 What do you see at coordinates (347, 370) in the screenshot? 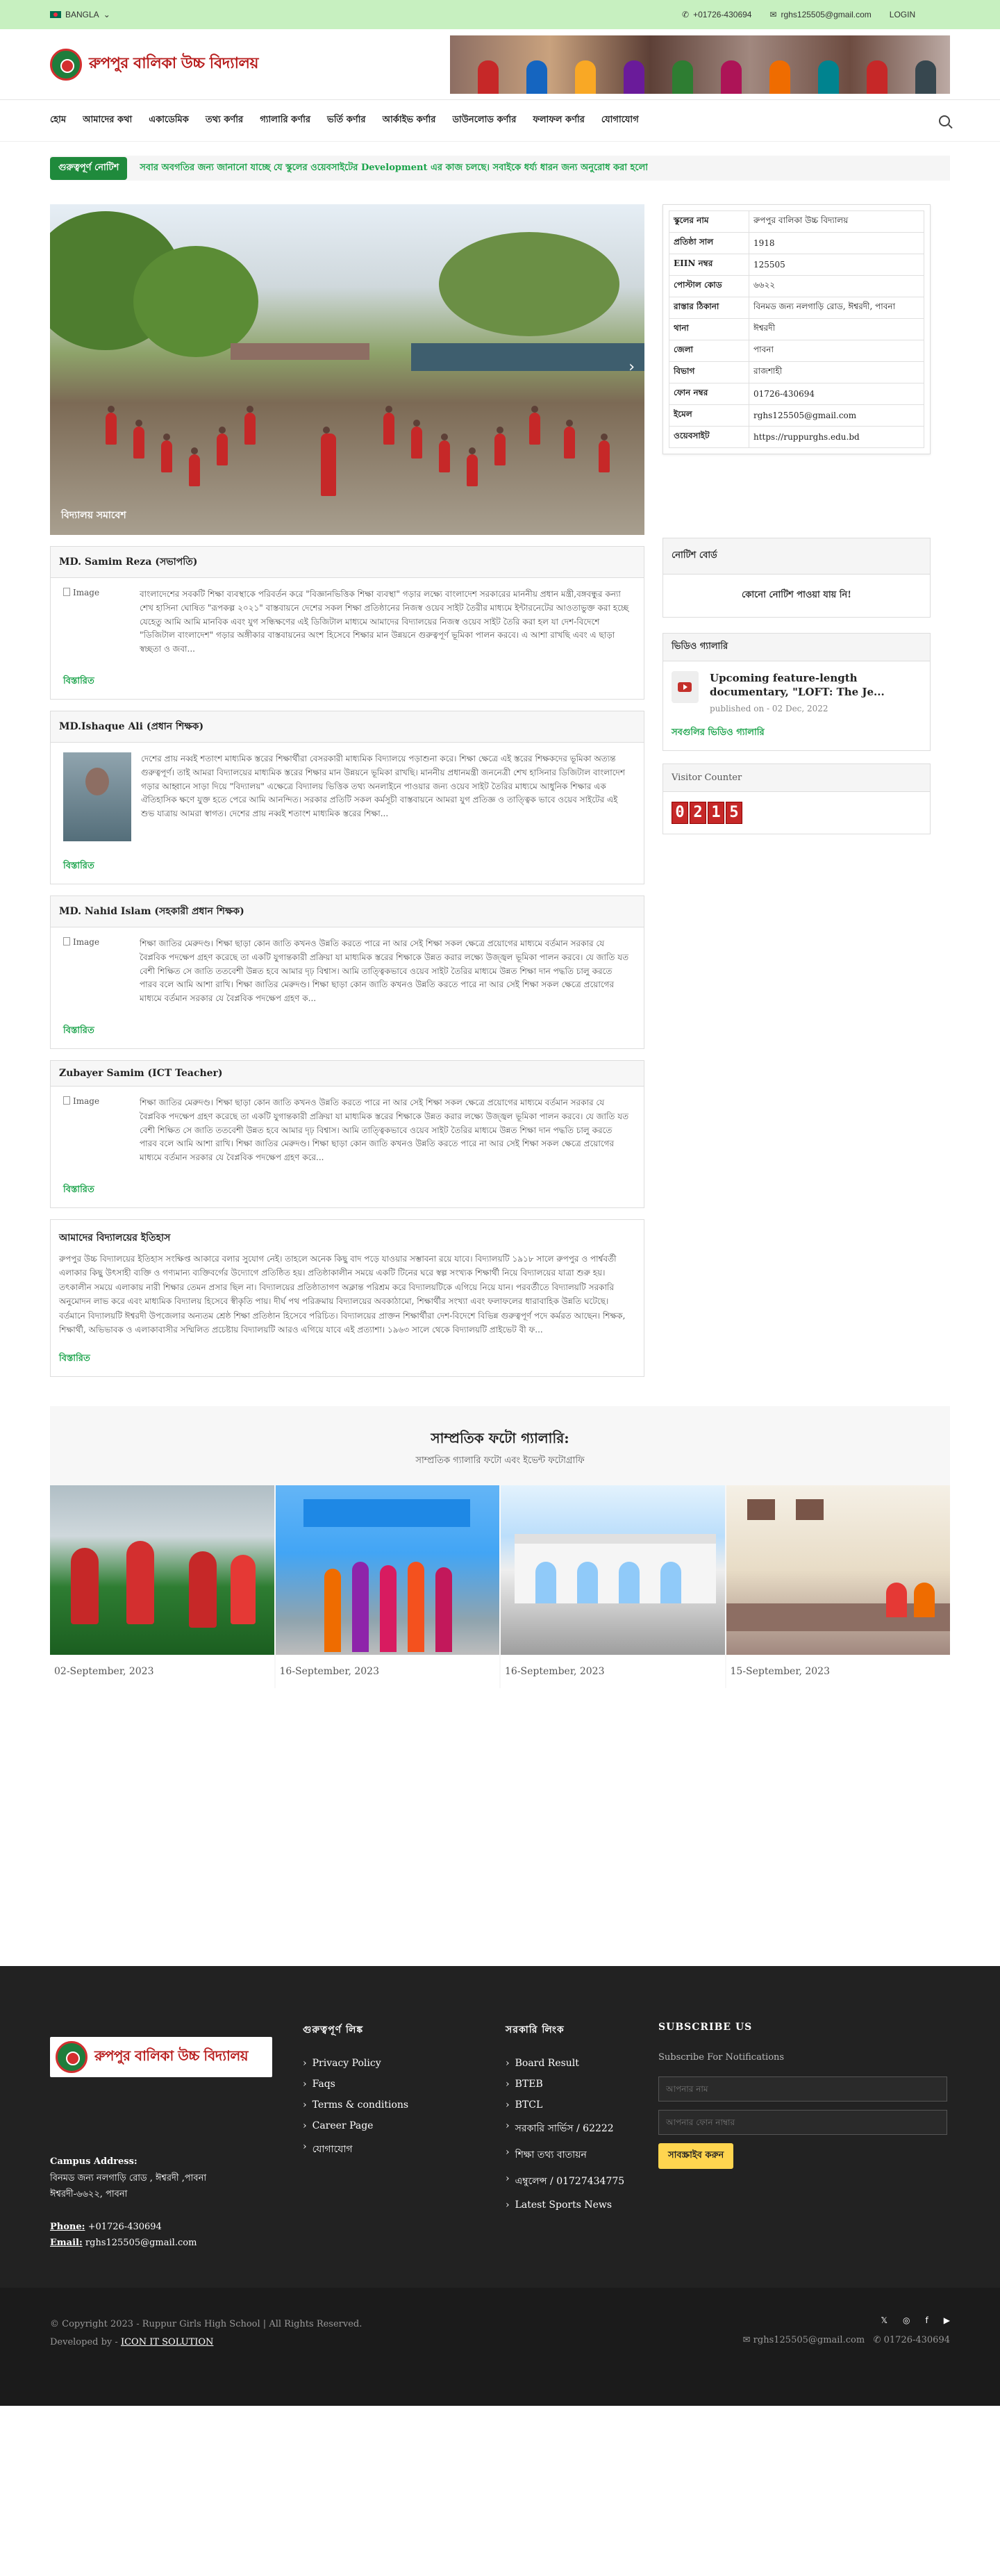
I see `hero-slider: বিদ্যালয় সমাবেশ ›` at bounding box center [347, 370].